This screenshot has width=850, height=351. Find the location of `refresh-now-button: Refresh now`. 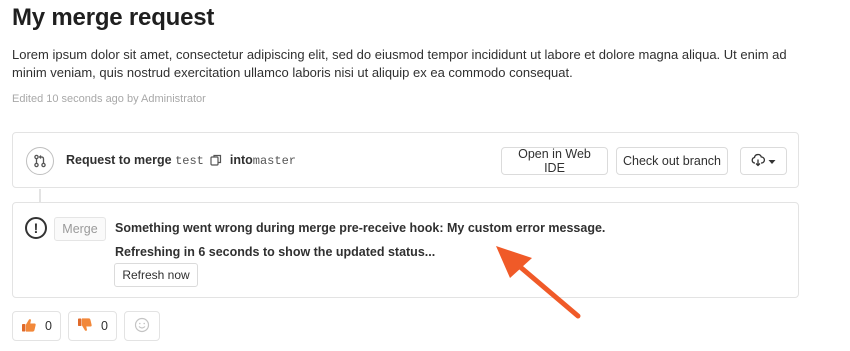

refresh-now-button: Refresh now is located at coordinates (156, 275).